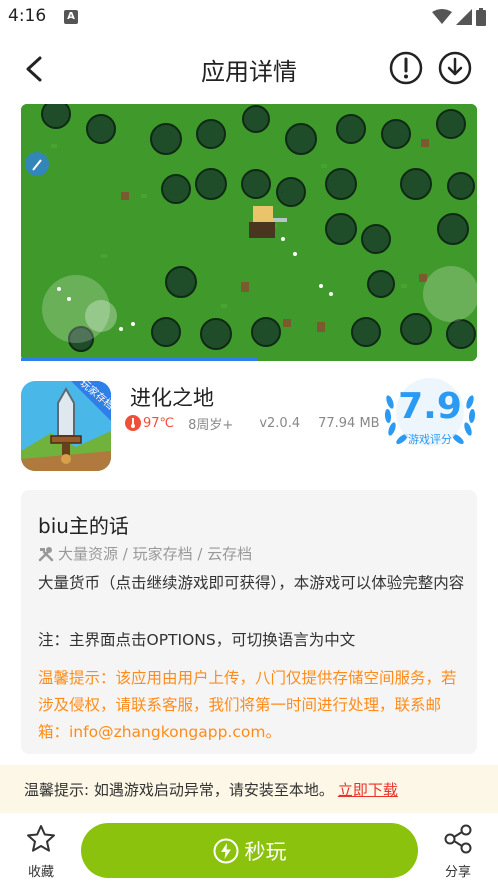 The width and height of the screenshot is (498, 885). Describe the element at coordinates (83, 526) in the screenshot. I see `card-title: biu主的话` at that location.